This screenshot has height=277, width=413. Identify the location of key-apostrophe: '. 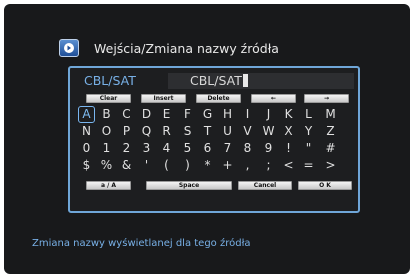
(146, 165).